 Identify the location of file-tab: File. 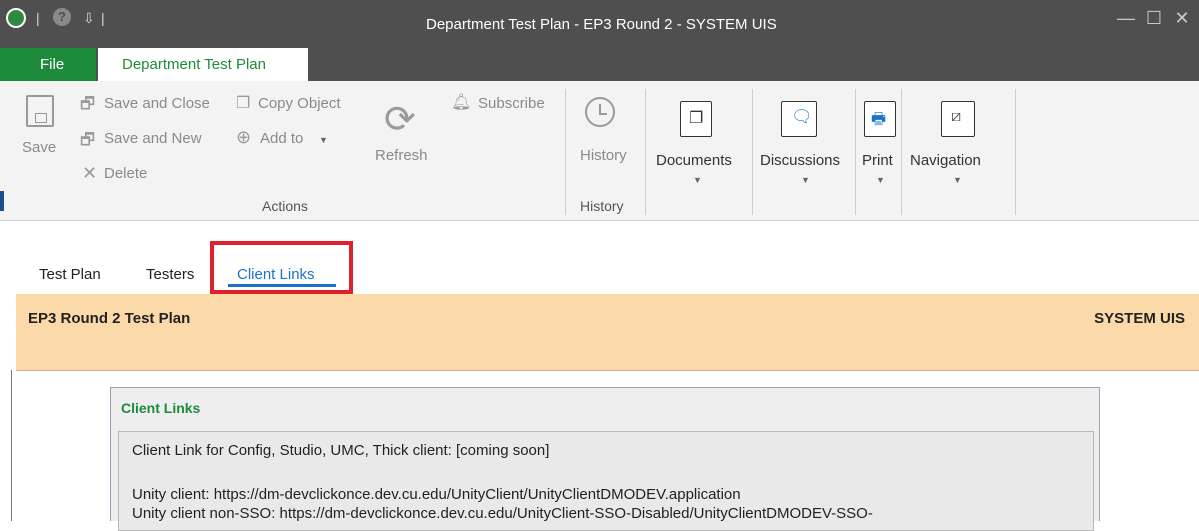
(48, 64).